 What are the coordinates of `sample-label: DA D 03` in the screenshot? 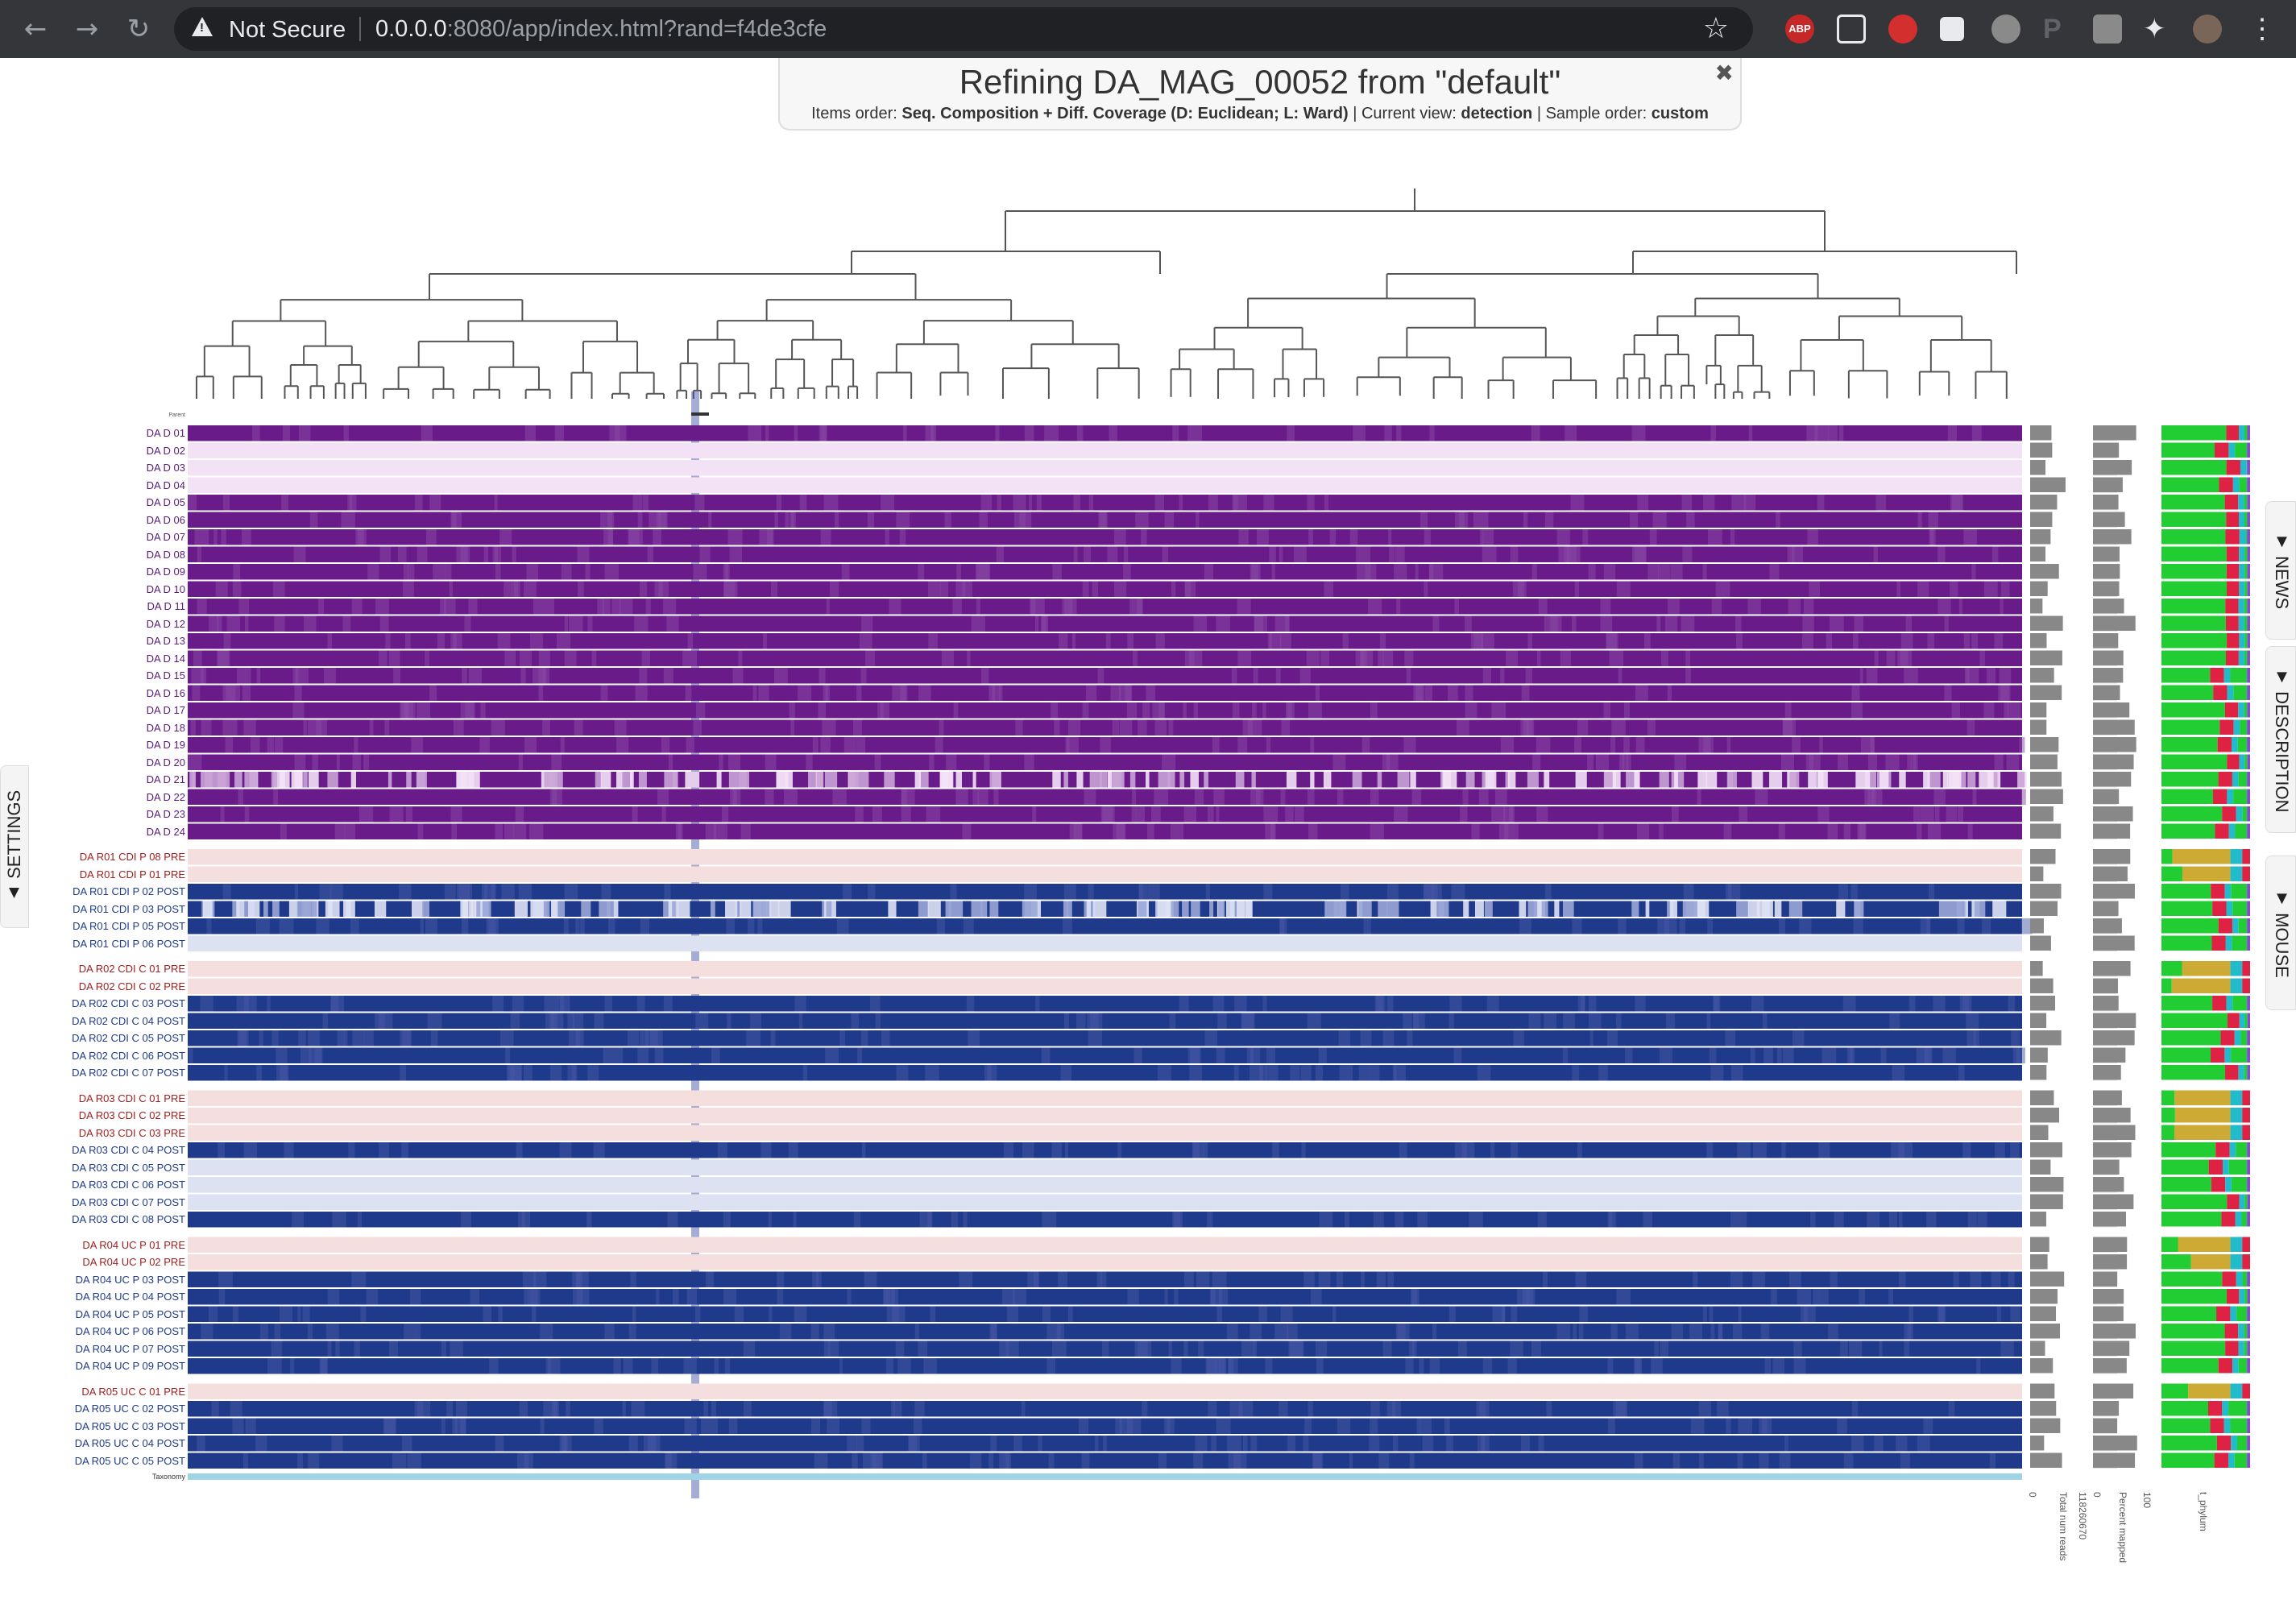 It's located at (92, 468).